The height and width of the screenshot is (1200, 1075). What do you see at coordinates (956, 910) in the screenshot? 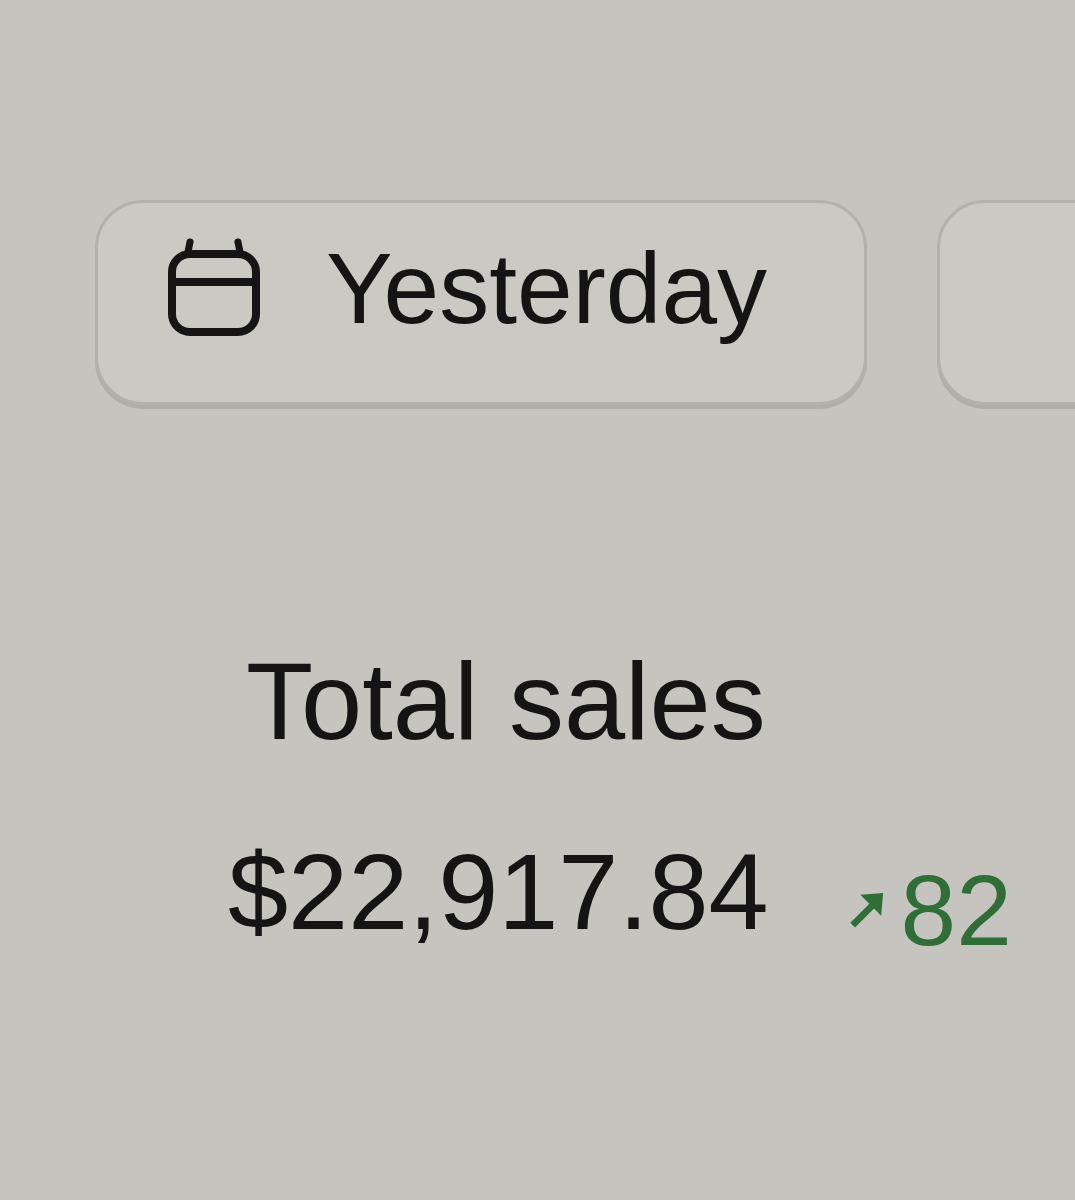
I see `change-percent: 82` at bounding box center [956, 910].